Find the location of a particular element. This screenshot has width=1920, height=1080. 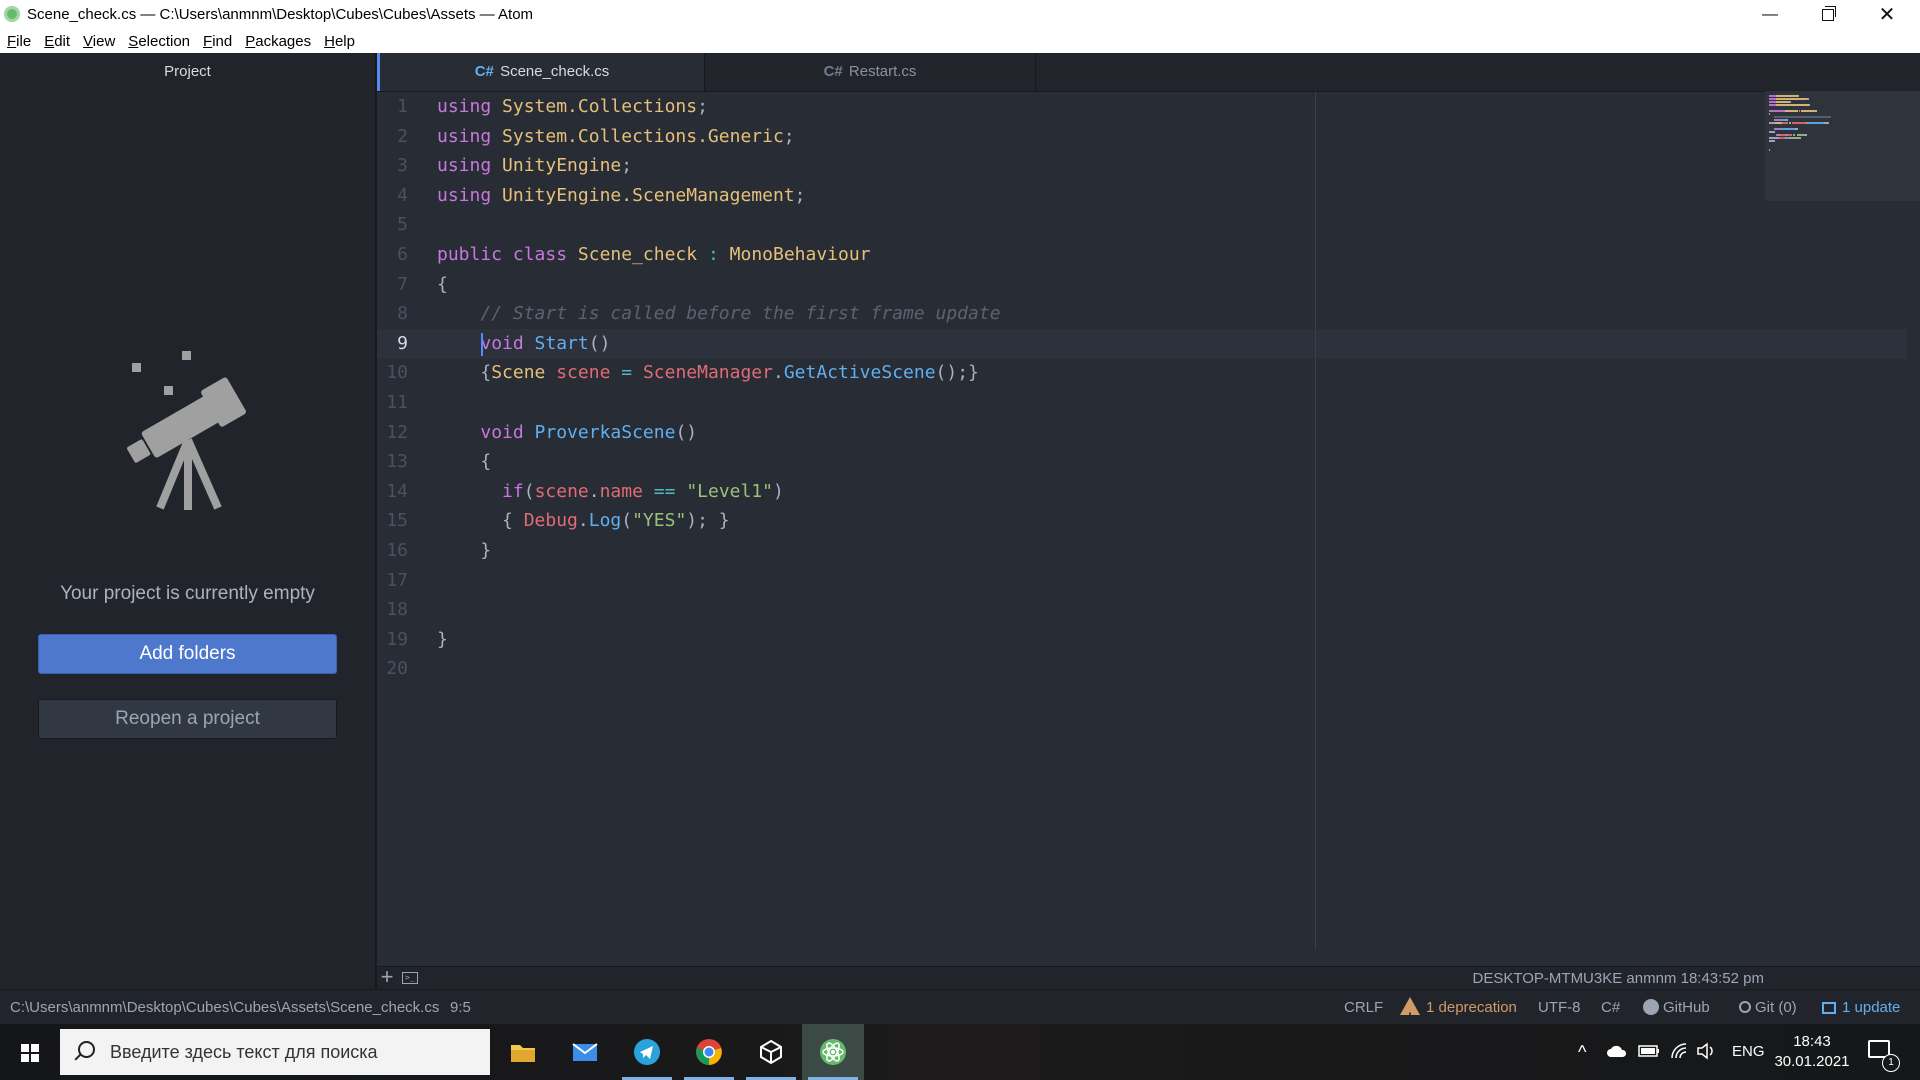

windows-logo-icon is located at coordinates (30, 1053).